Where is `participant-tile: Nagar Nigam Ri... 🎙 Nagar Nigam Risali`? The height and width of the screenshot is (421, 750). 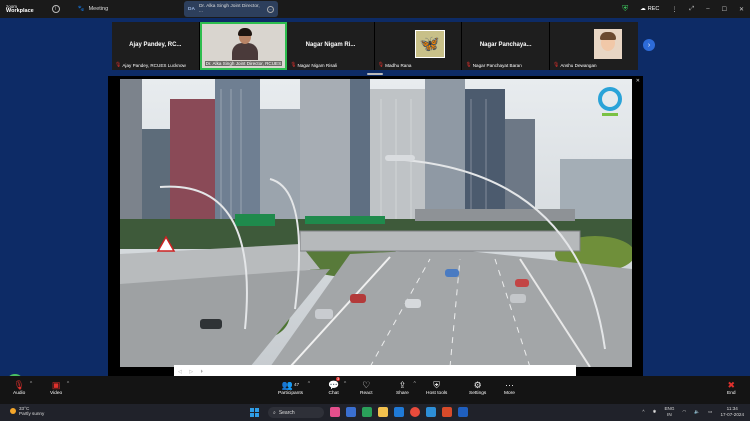 participant-tile: Nagar Nigam Ri... 🎙 Nagar Nigam Risali is located at coordinates (331, 46).